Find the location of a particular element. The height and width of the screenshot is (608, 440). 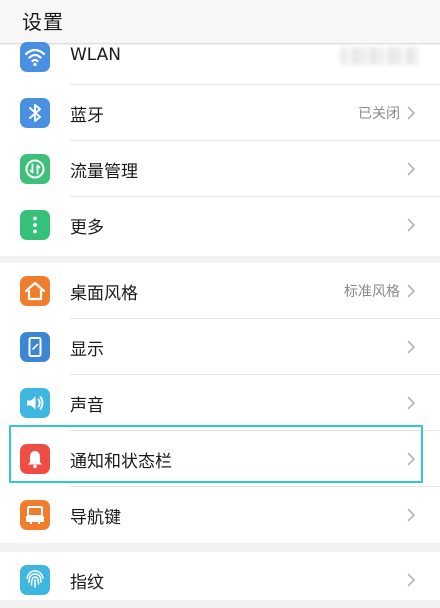

settings-item-label: 蓝牙 is located at coordinates (87, 116).